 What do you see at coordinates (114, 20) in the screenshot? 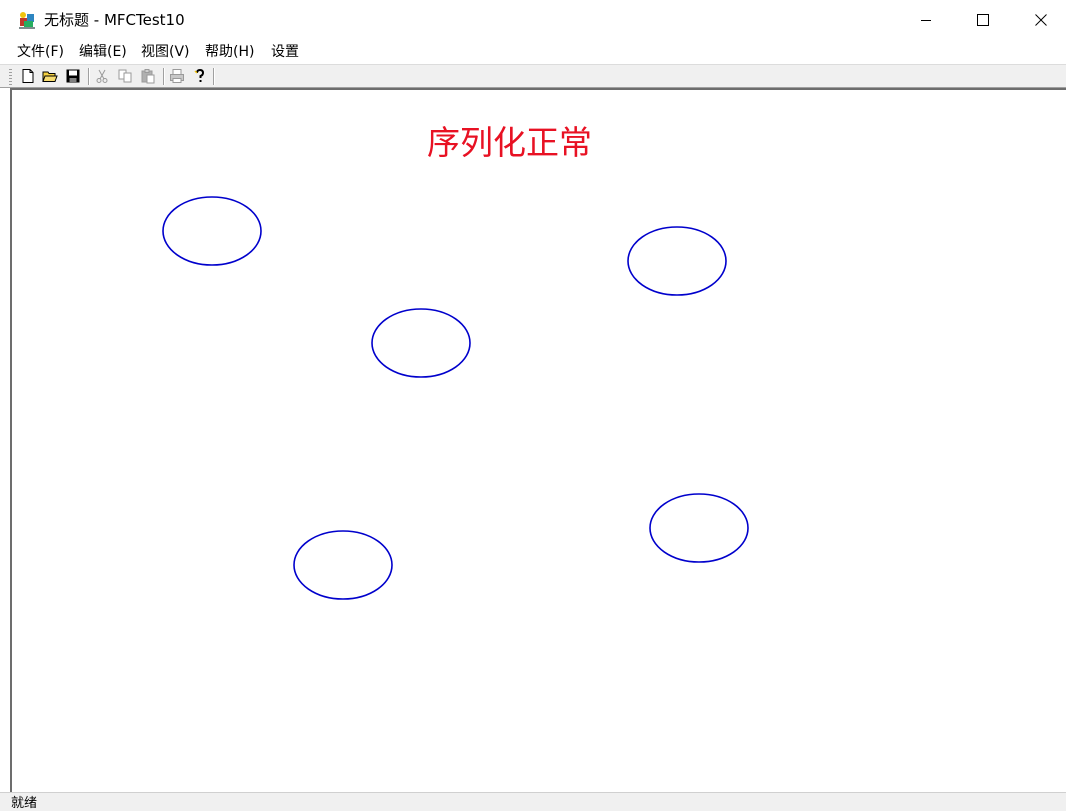
I see `window-title: 无标题 - MFCTest10` at bounding box center [114, 20].